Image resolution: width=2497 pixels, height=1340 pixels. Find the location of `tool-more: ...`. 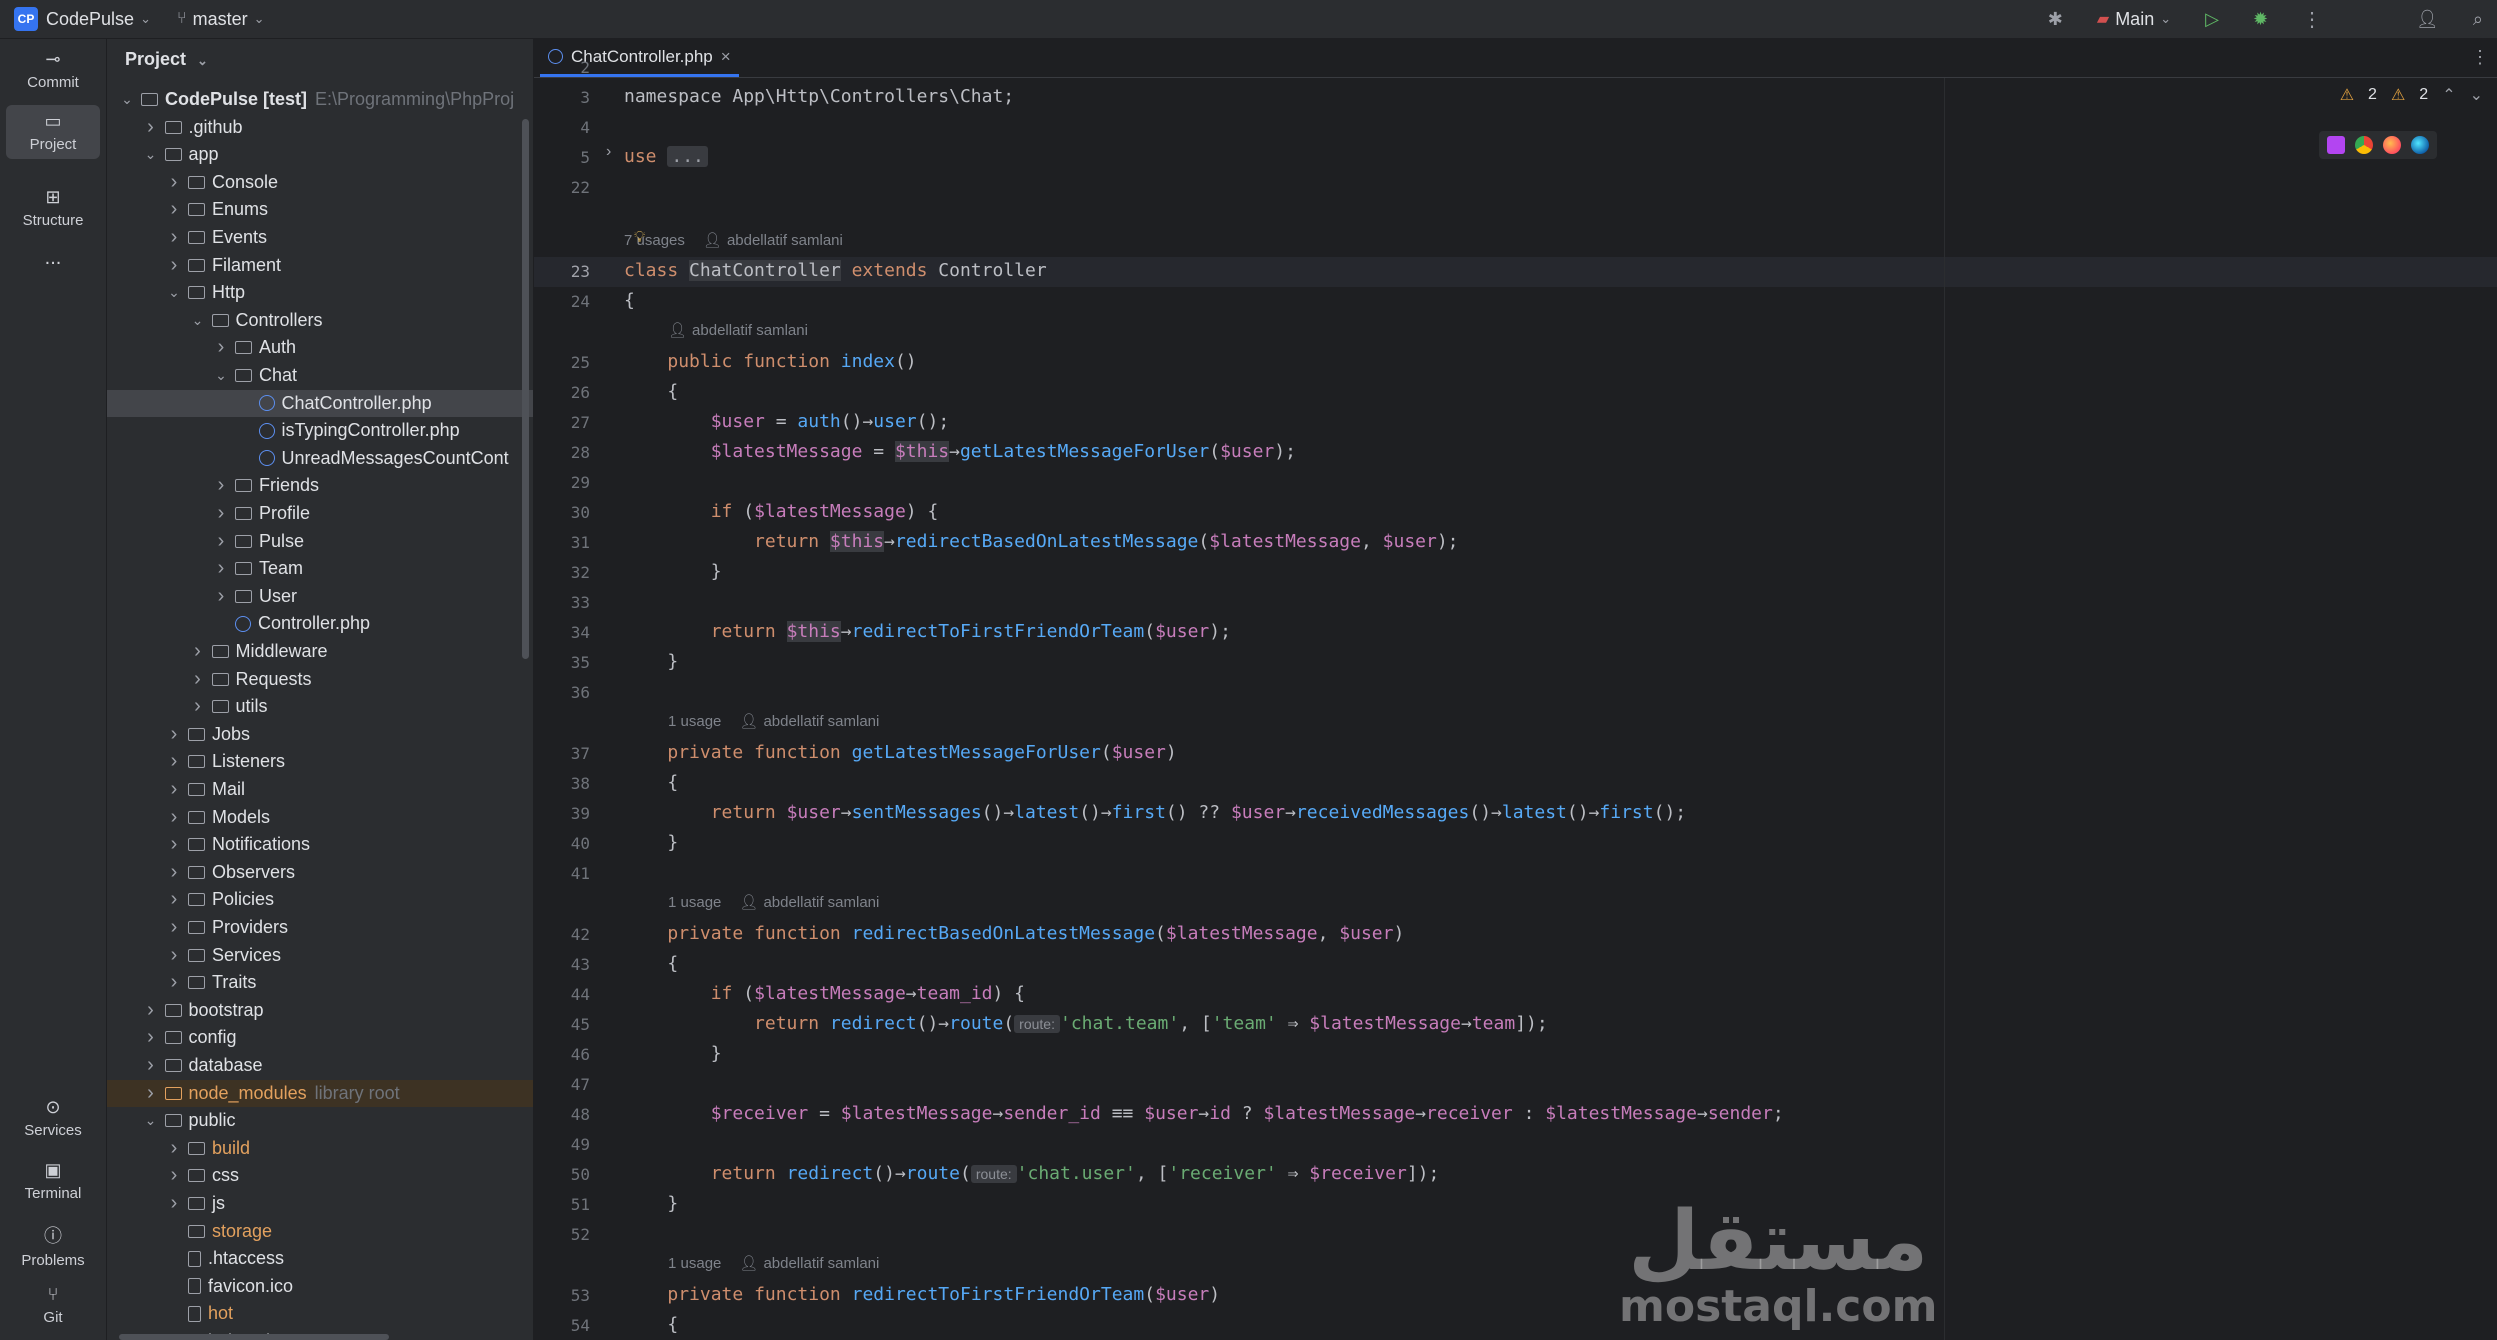

tool-more: ... is located at coordinates (53, 262).